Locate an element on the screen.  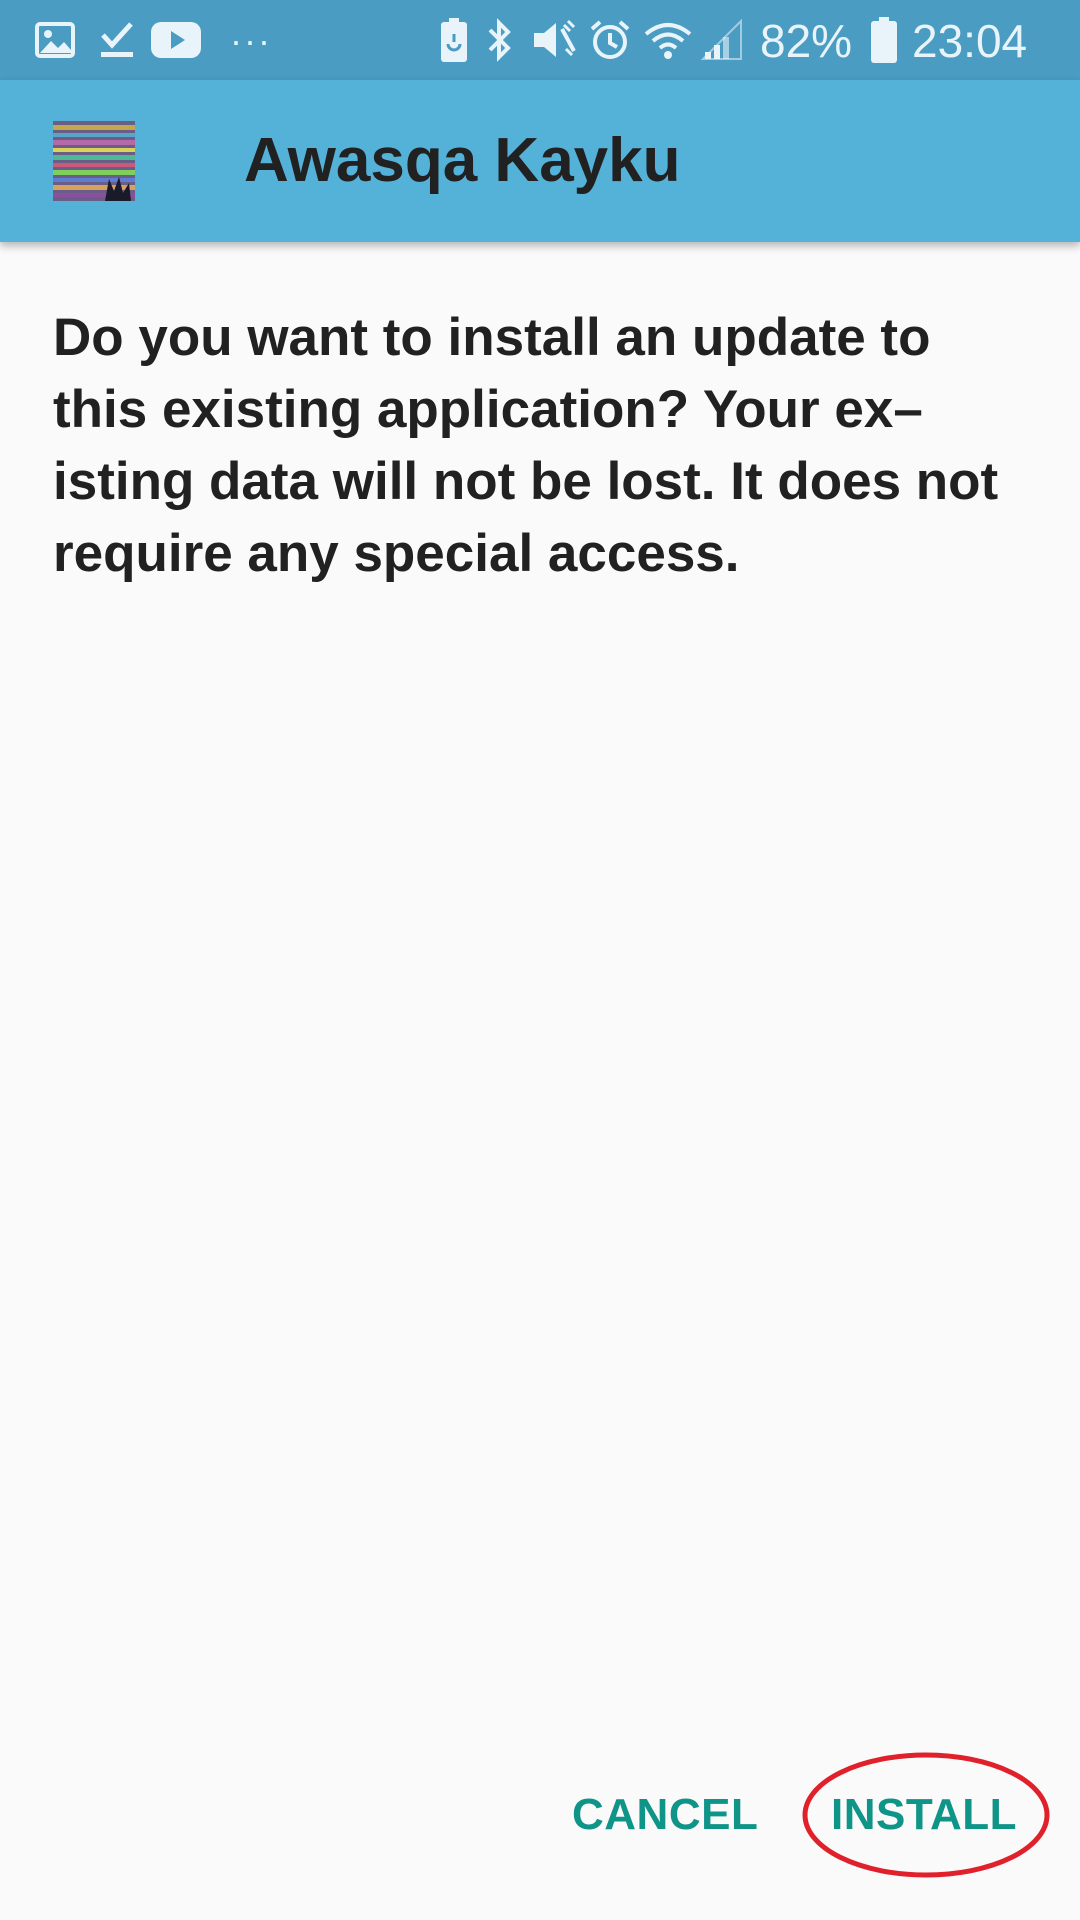
vibrate-mute-icon is located at coordinates (553, 40).